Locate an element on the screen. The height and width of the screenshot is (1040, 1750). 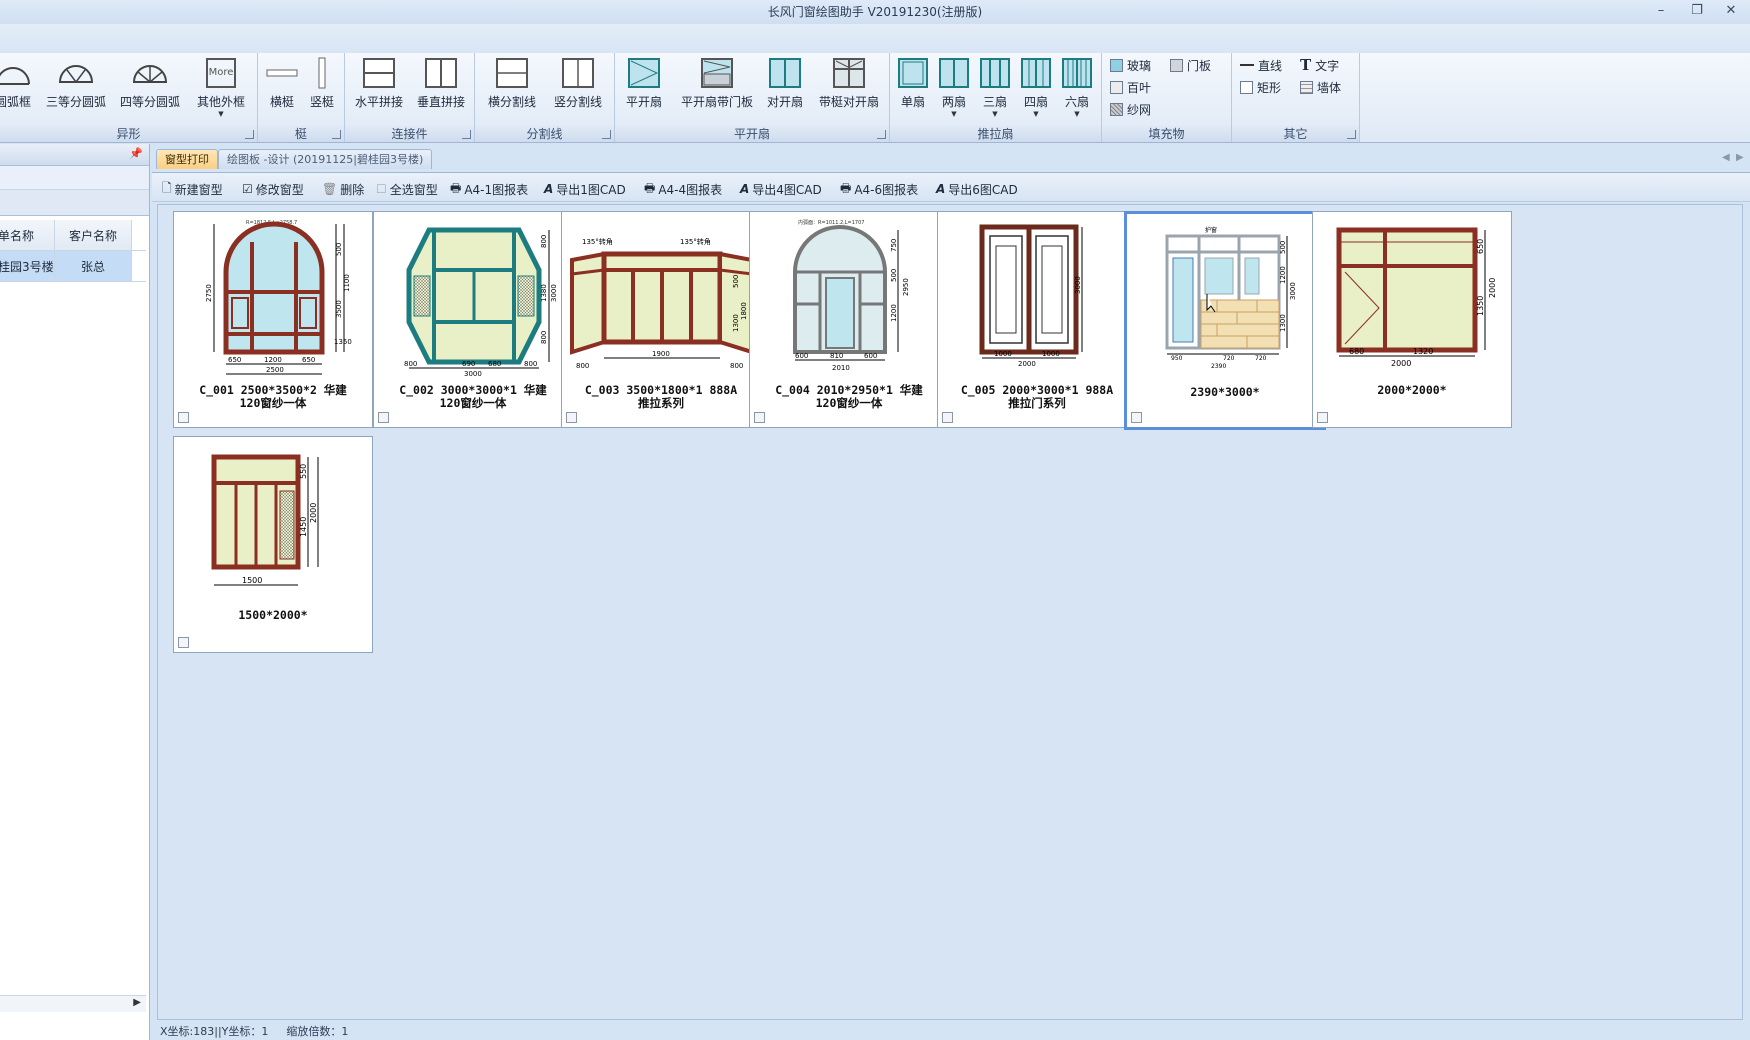
order-name-cell: 碧桂园3号楼 is located at coordinates (27, 266).